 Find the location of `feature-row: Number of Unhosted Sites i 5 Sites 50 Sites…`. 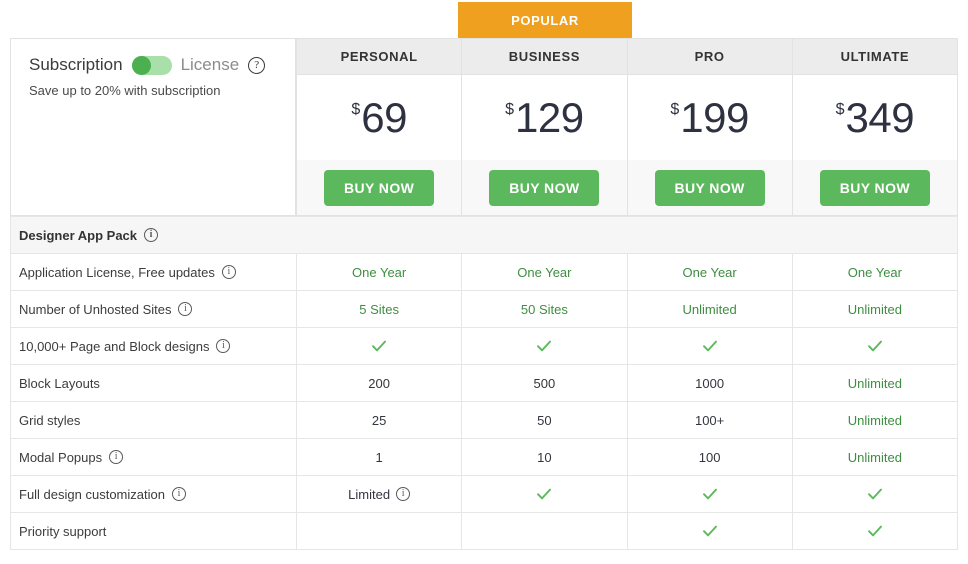

feature-row: Number of Unhosted Sites i 5 Sites 50 Sites… is located at coordinates (484, 309).